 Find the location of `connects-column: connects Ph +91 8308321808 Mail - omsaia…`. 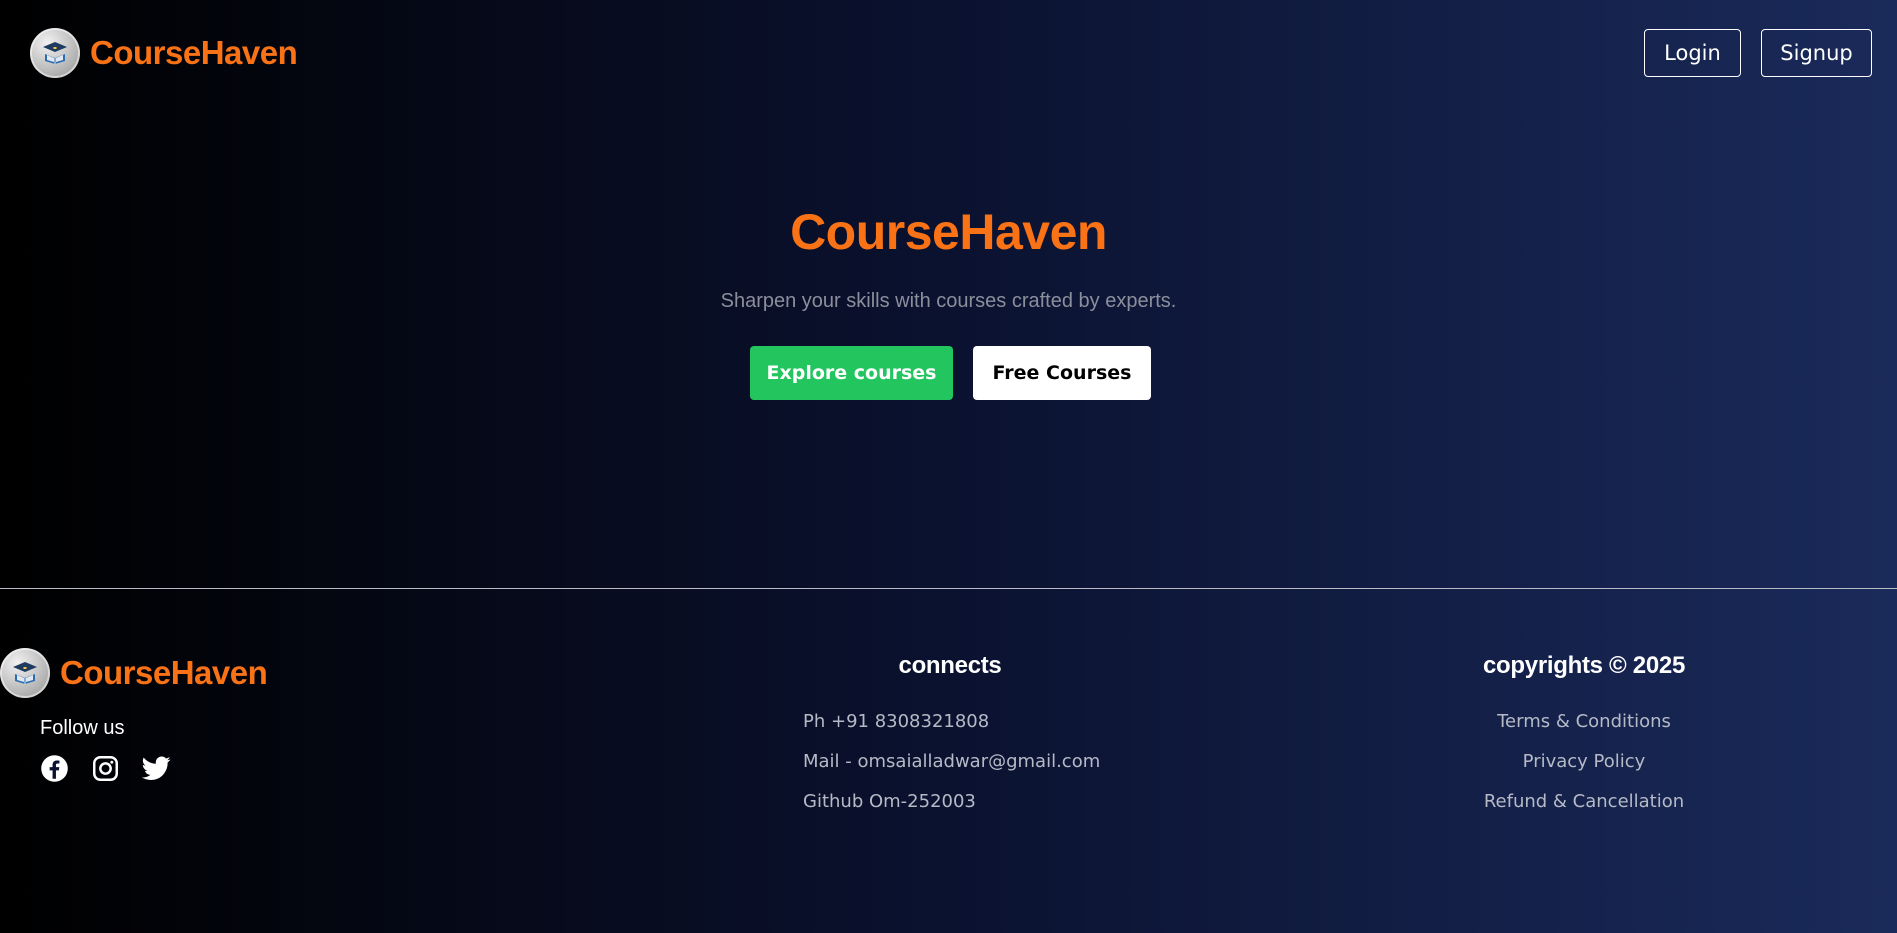

connects-column: connects Ph +91 8308321808 Mail - omsaia… is located at coordinates (950, 737).